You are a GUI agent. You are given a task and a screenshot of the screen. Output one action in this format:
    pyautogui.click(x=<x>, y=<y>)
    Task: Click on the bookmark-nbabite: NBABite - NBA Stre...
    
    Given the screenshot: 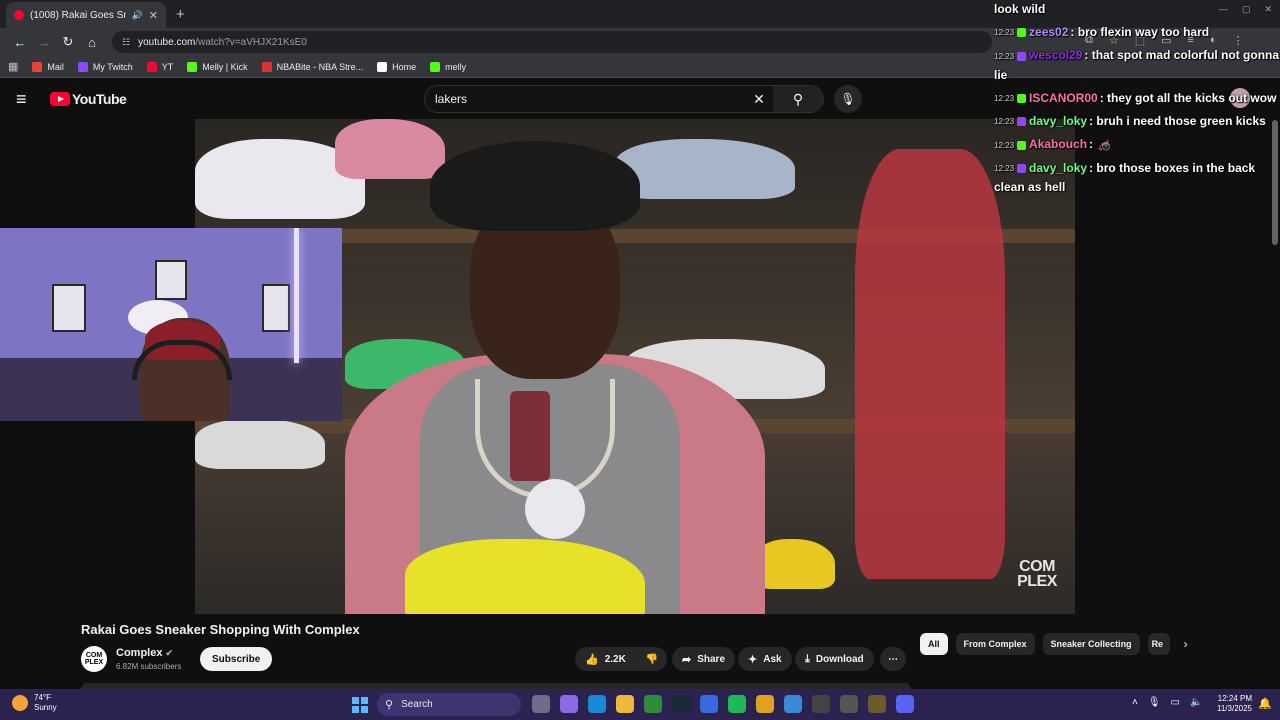 What is the action you would take?
    pyautogui.click(x=312, y=66)
    